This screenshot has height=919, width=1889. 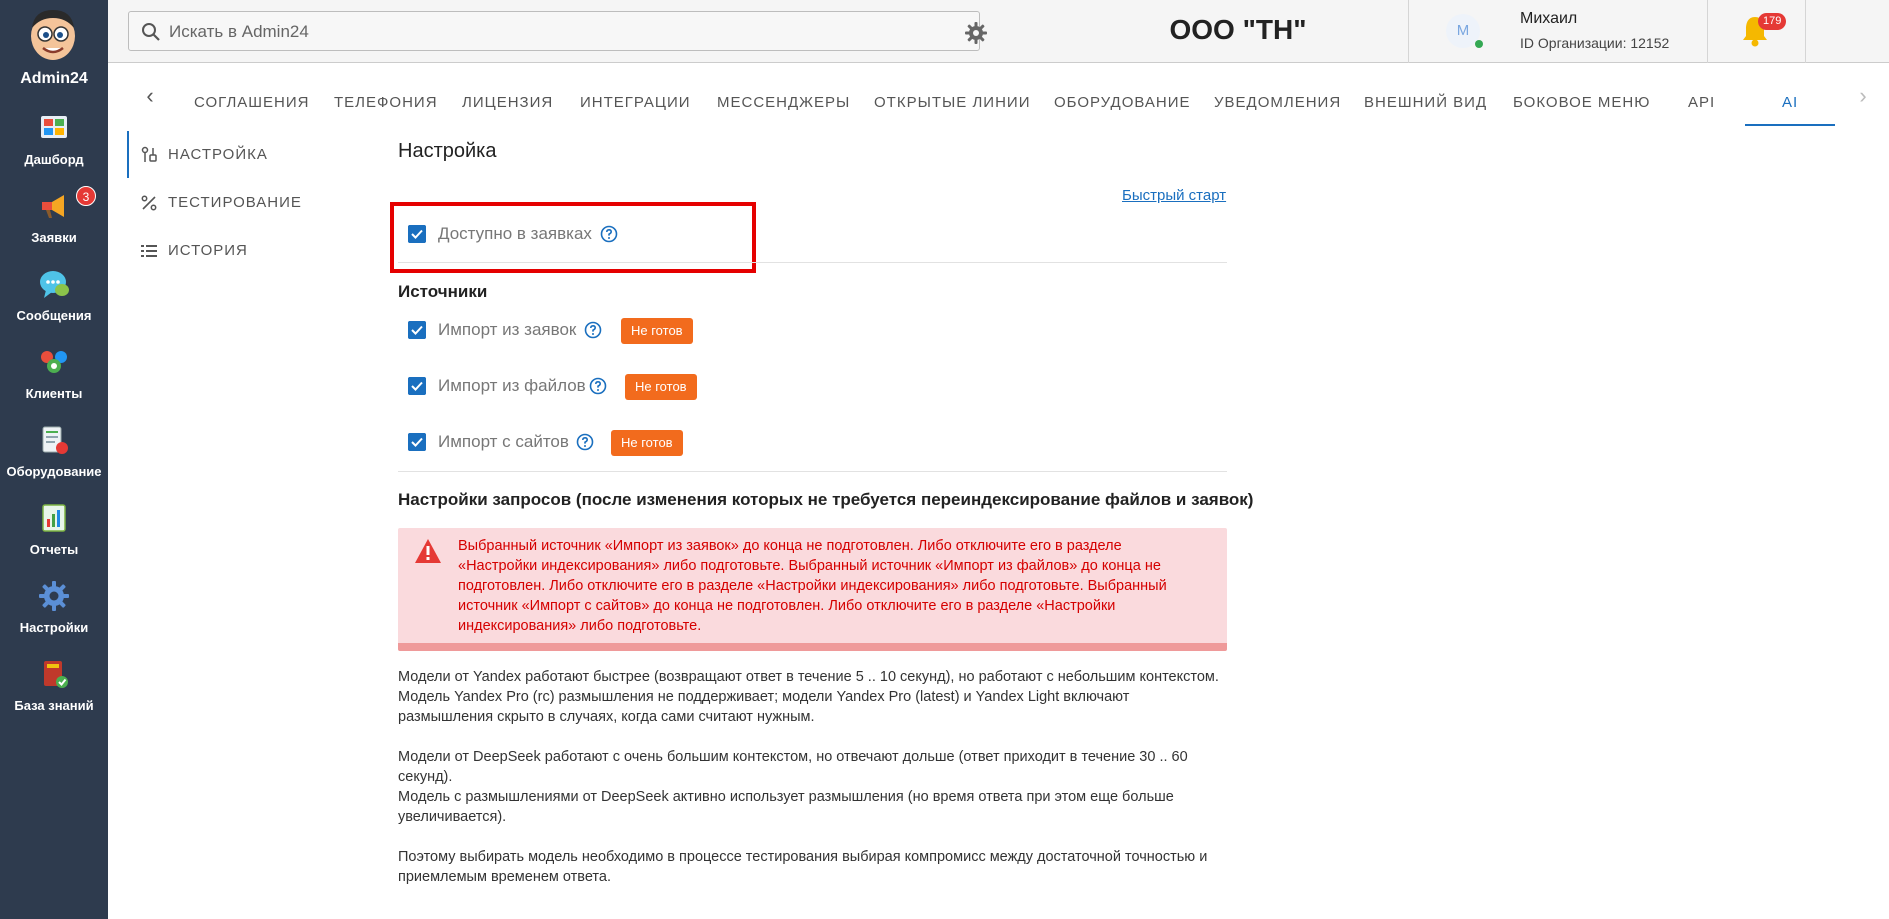 I want to click on sidebar-item-clients: Клиенты, so click(x=54, y=379).